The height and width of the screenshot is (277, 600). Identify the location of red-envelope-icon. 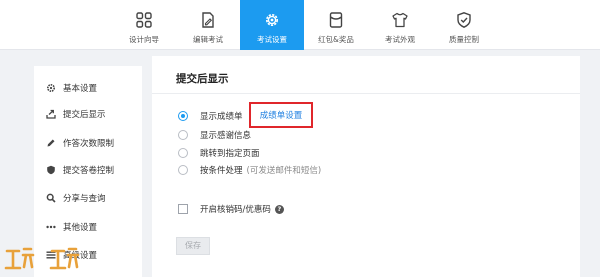
(336, 20).